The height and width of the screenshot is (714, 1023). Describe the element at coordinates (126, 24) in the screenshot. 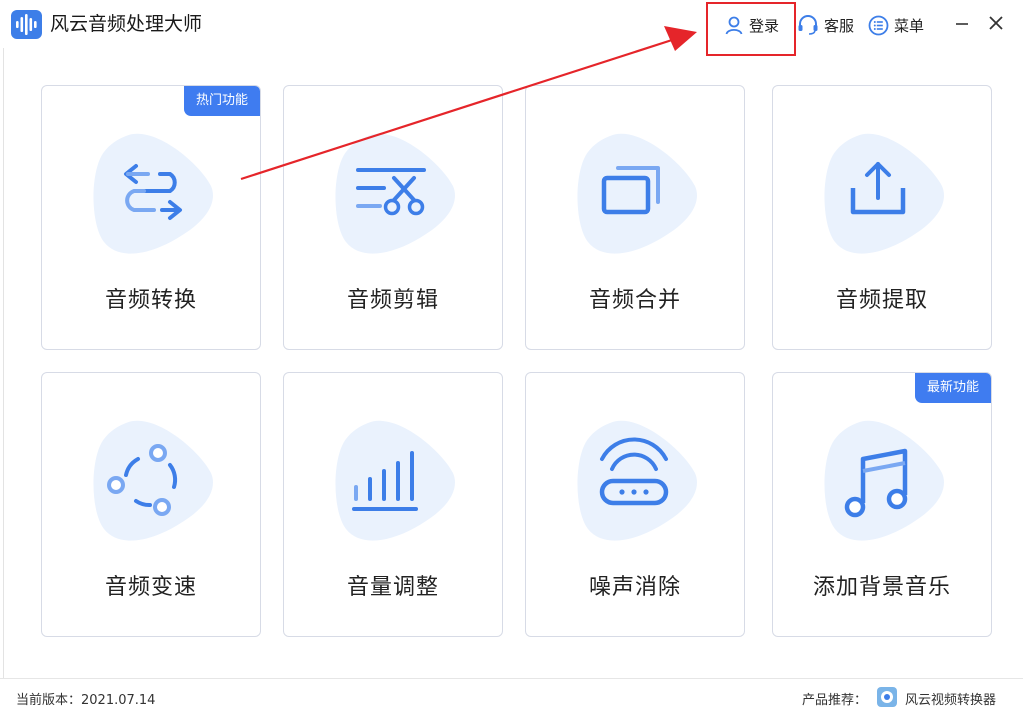

I see `app-title: 风云音频处理大师` at that location.